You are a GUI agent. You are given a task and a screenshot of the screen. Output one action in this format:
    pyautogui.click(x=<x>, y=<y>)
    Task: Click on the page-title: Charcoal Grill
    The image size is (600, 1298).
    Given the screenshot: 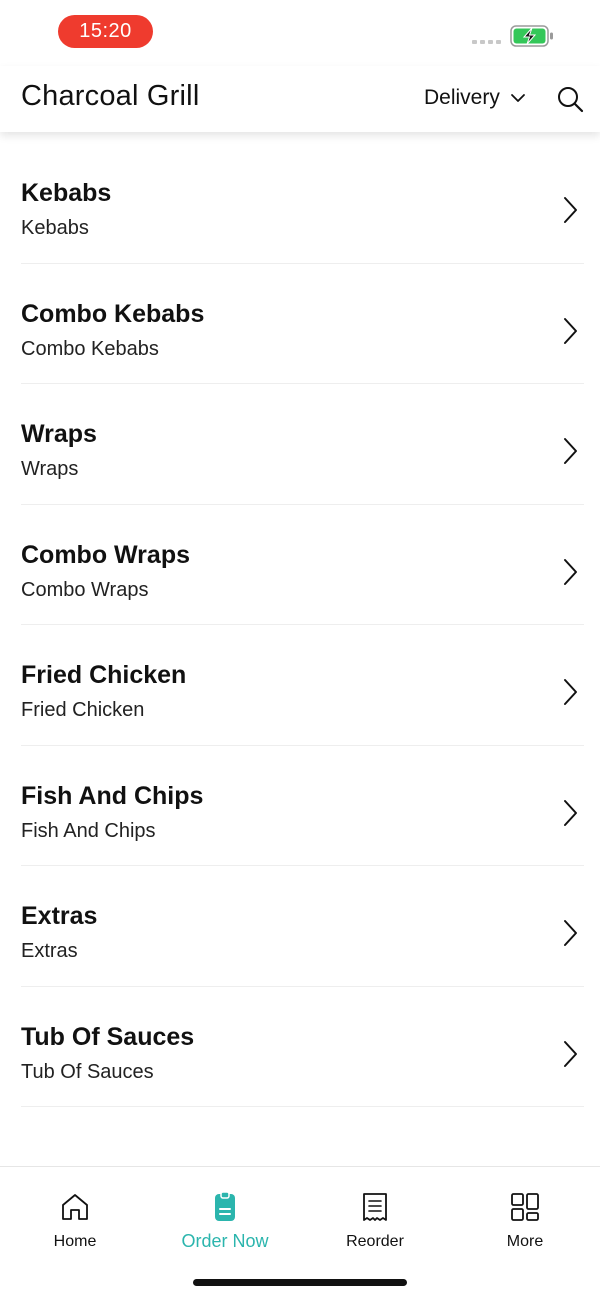 What is the action you would take?
    pyautogui.click(x=110, y=96)
    